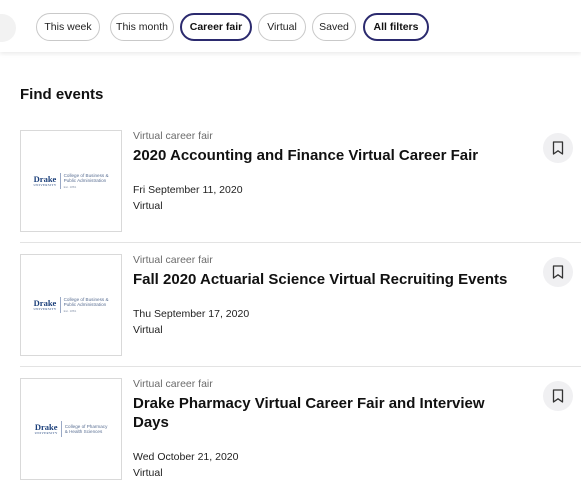 This screenshot has width=581, height=486. I want to click on scroll-left-stub, so click(8, 28).